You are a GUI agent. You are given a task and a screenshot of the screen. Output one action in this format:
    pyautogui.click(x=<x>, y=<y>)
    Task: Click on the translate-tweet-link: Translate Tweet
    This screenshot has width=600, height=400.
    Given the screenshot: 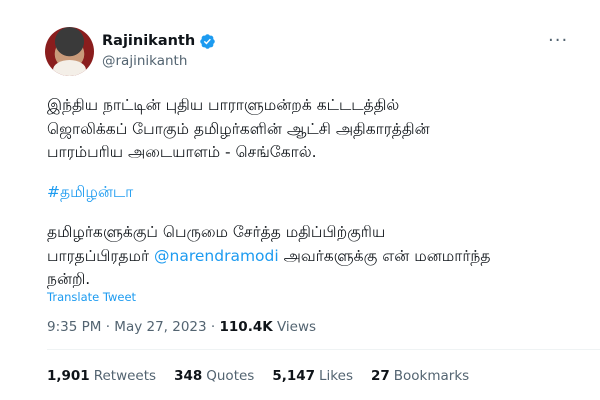 What is the action you would take?
    pyautogui.click(x=91, y=297)
    